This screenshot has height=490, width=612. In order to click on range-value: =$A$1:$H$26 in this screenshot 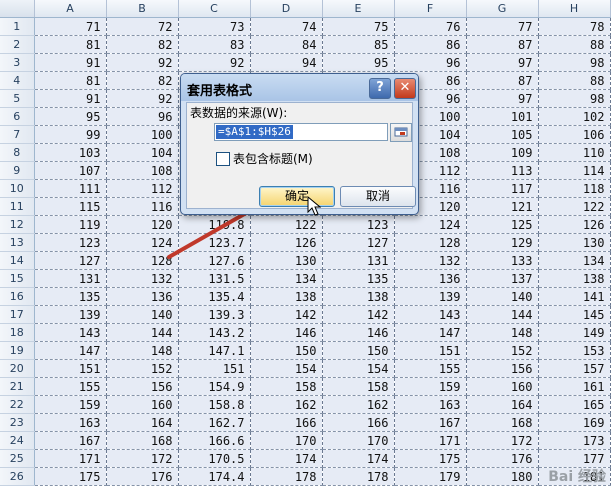, I will do `click(254, 132)`.